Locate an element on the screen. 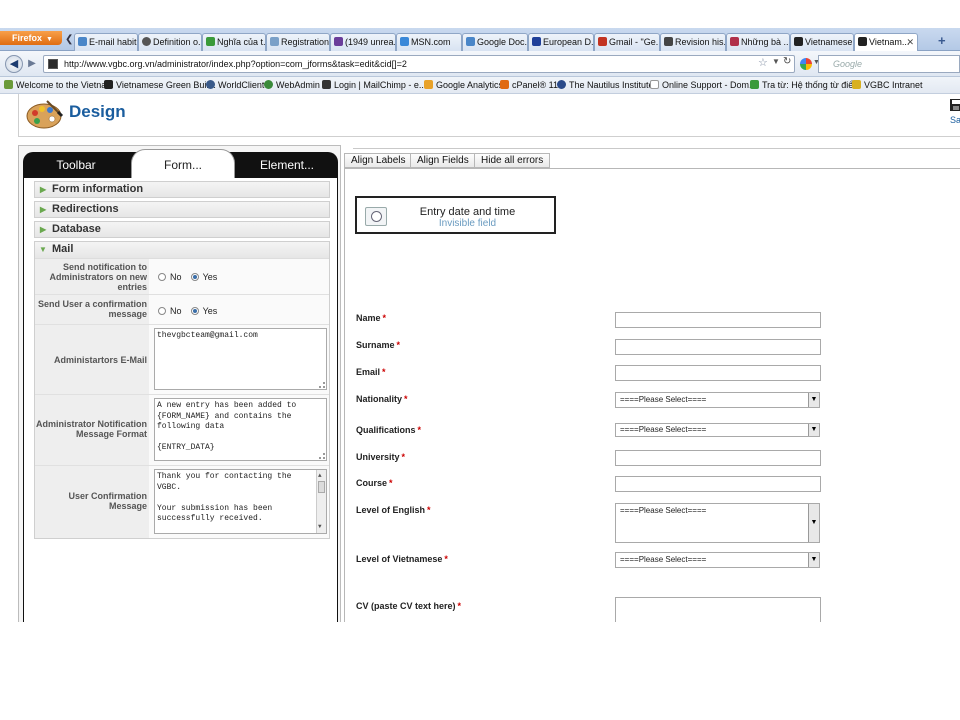 The image size is (960, 720). close-tab-icon: ✕ is located at coordinates (910, 42).